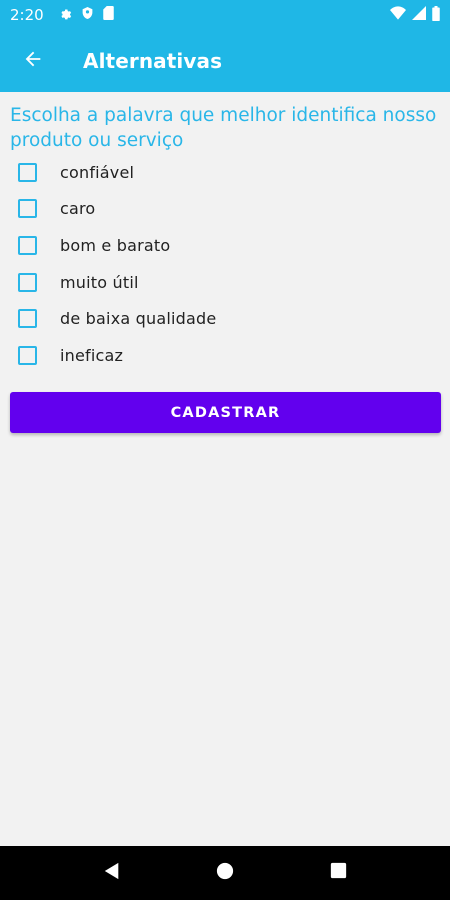 The image size is (450, 900). What do you see at coordinates (225, 245) in the screenshot?
I see `option-bom-e-barato: bom e barato` at bounding box center [225, 245].